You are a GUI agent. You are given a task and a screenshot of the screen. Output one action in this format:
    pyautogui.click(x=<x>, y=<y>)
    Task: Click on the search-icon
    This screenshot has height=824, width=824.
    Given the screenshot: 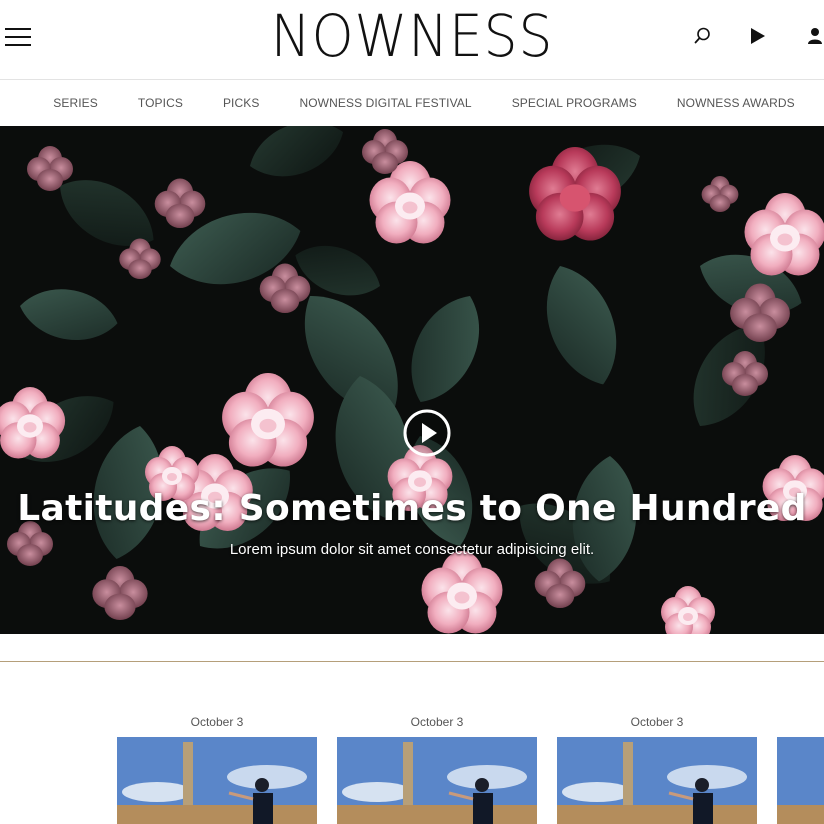 What is the action you would take?
    pyautogui.click(x=702, y=36)
    